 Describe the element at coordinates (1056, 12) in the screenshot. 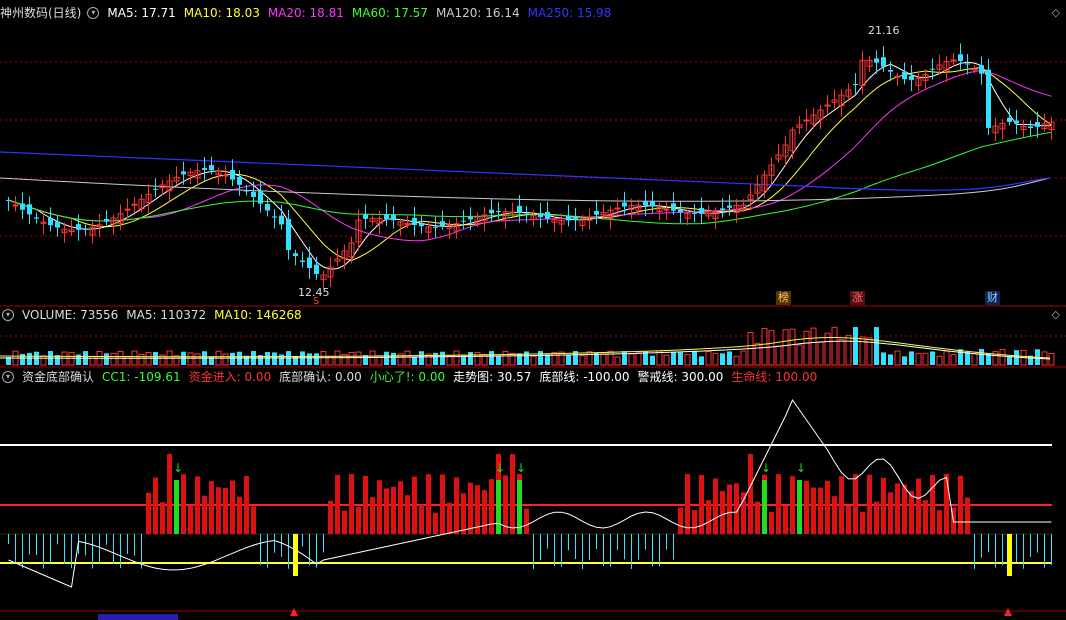

I see `settings-icon: ◇` at that location.